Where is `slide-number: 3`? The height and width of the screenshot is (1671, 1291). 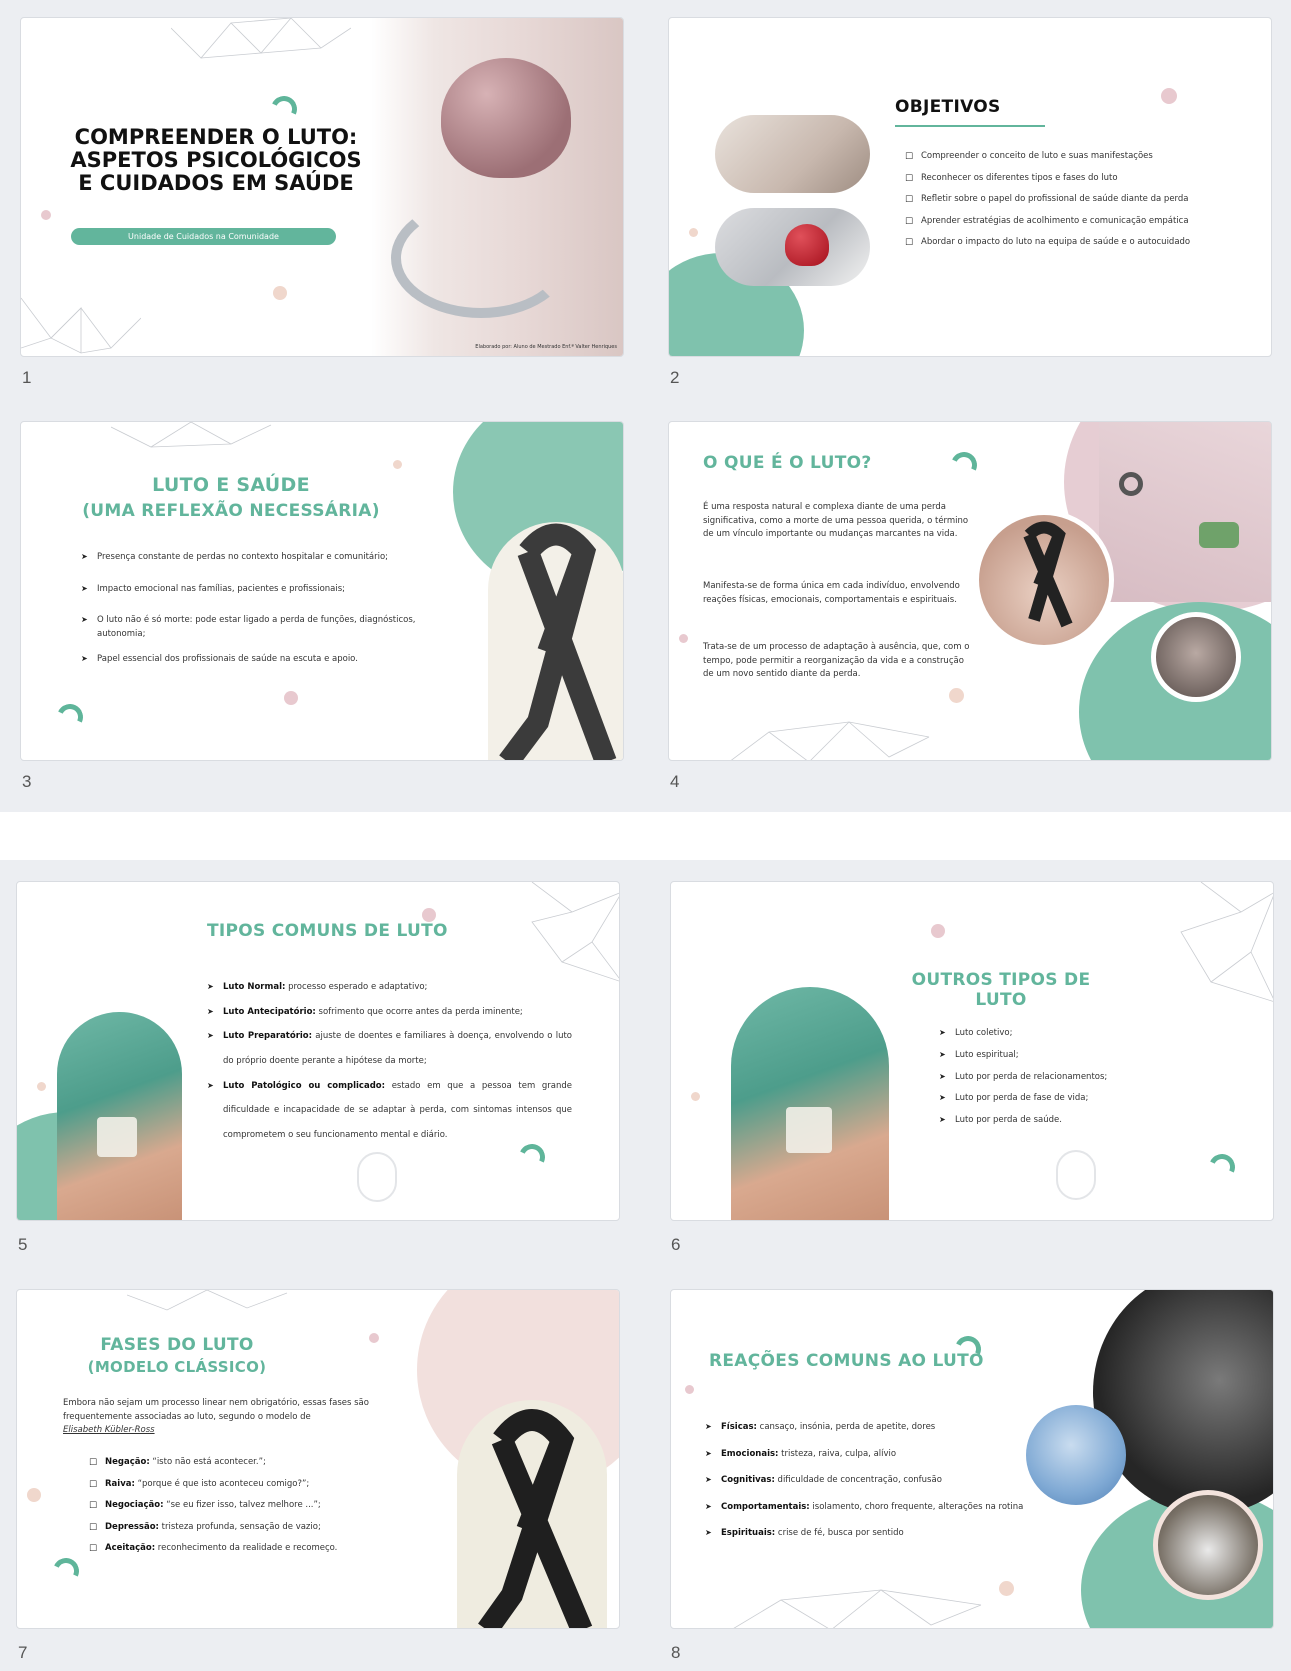 slide-number: 3 is located at coordinates (27, 781).